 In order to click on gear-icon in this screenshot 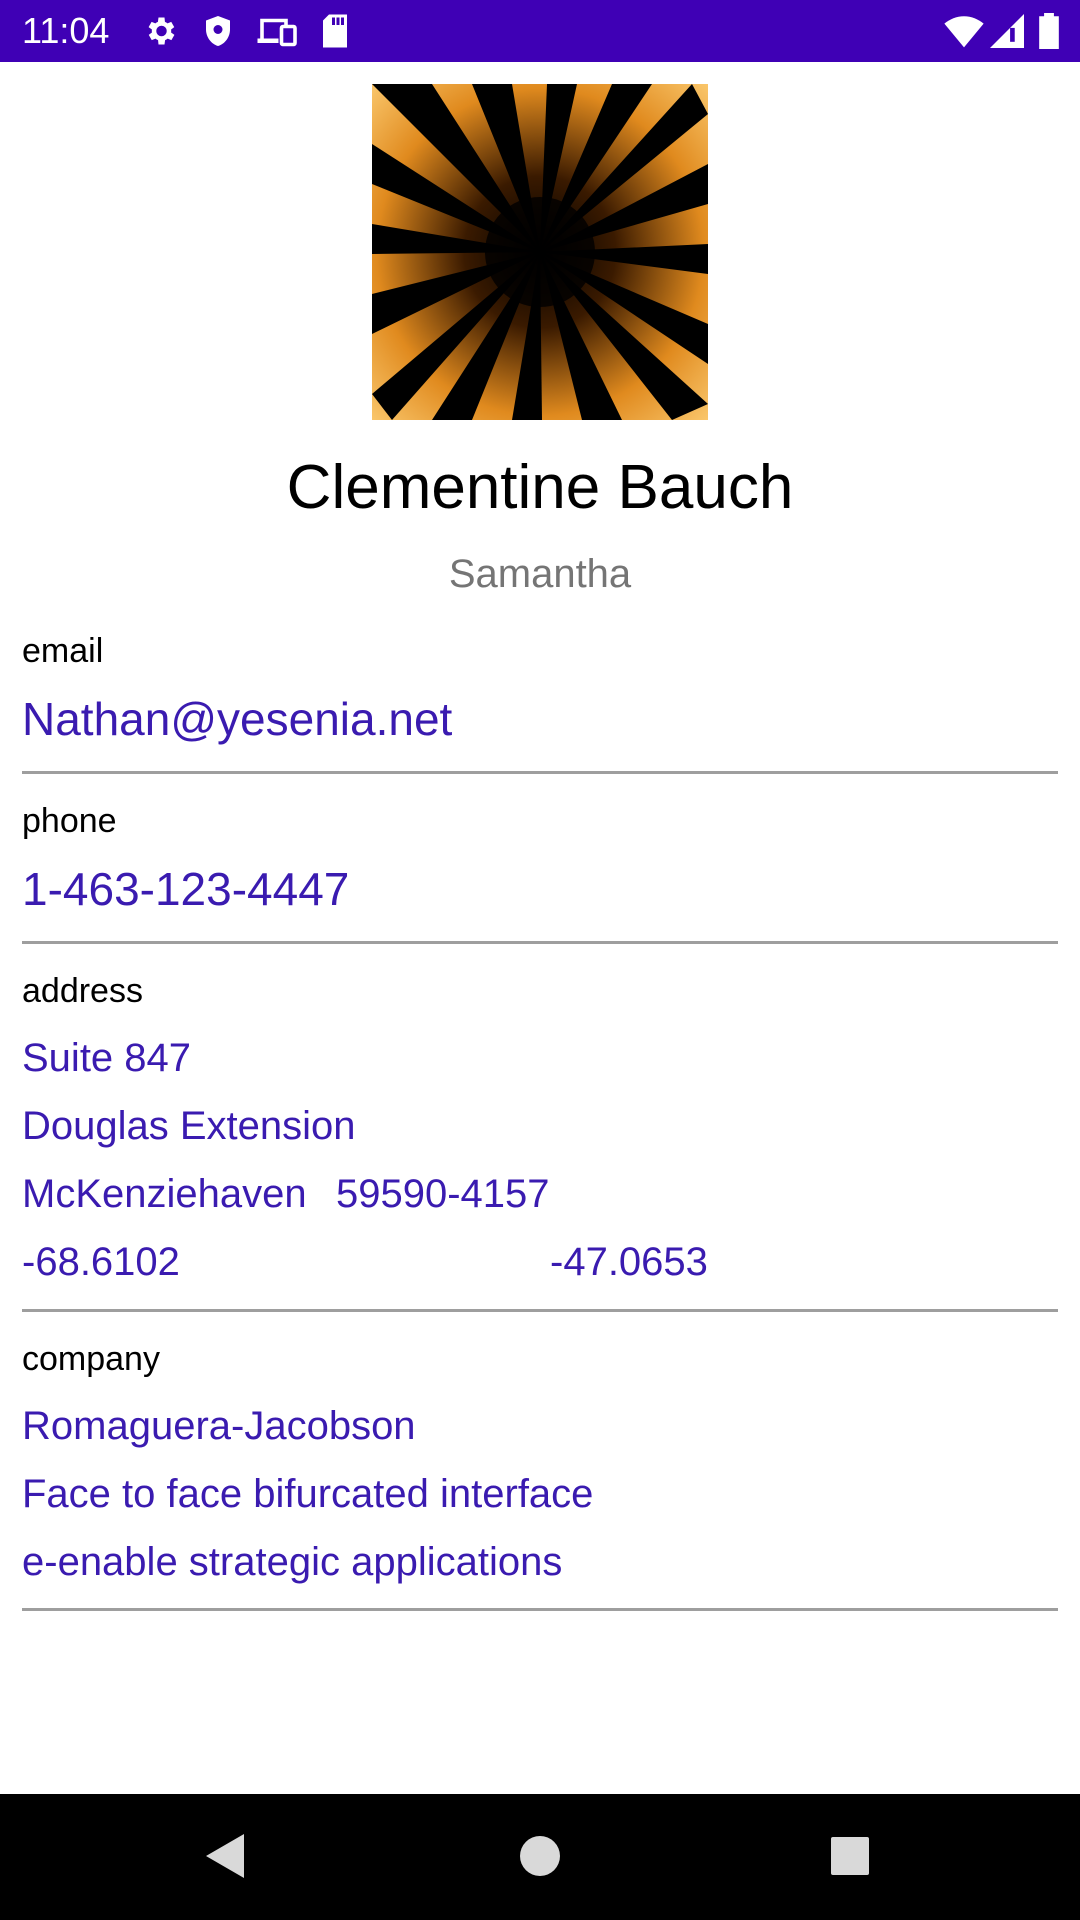, I will do `click(160, 33)`.